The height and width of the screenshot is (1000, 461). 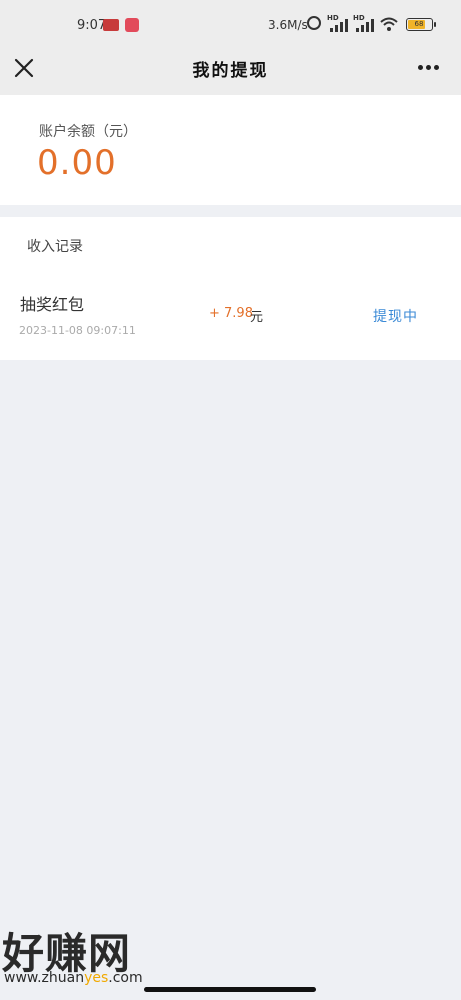 I want to click on network-speed: 3.6M/s, so click(x=288, y=25).